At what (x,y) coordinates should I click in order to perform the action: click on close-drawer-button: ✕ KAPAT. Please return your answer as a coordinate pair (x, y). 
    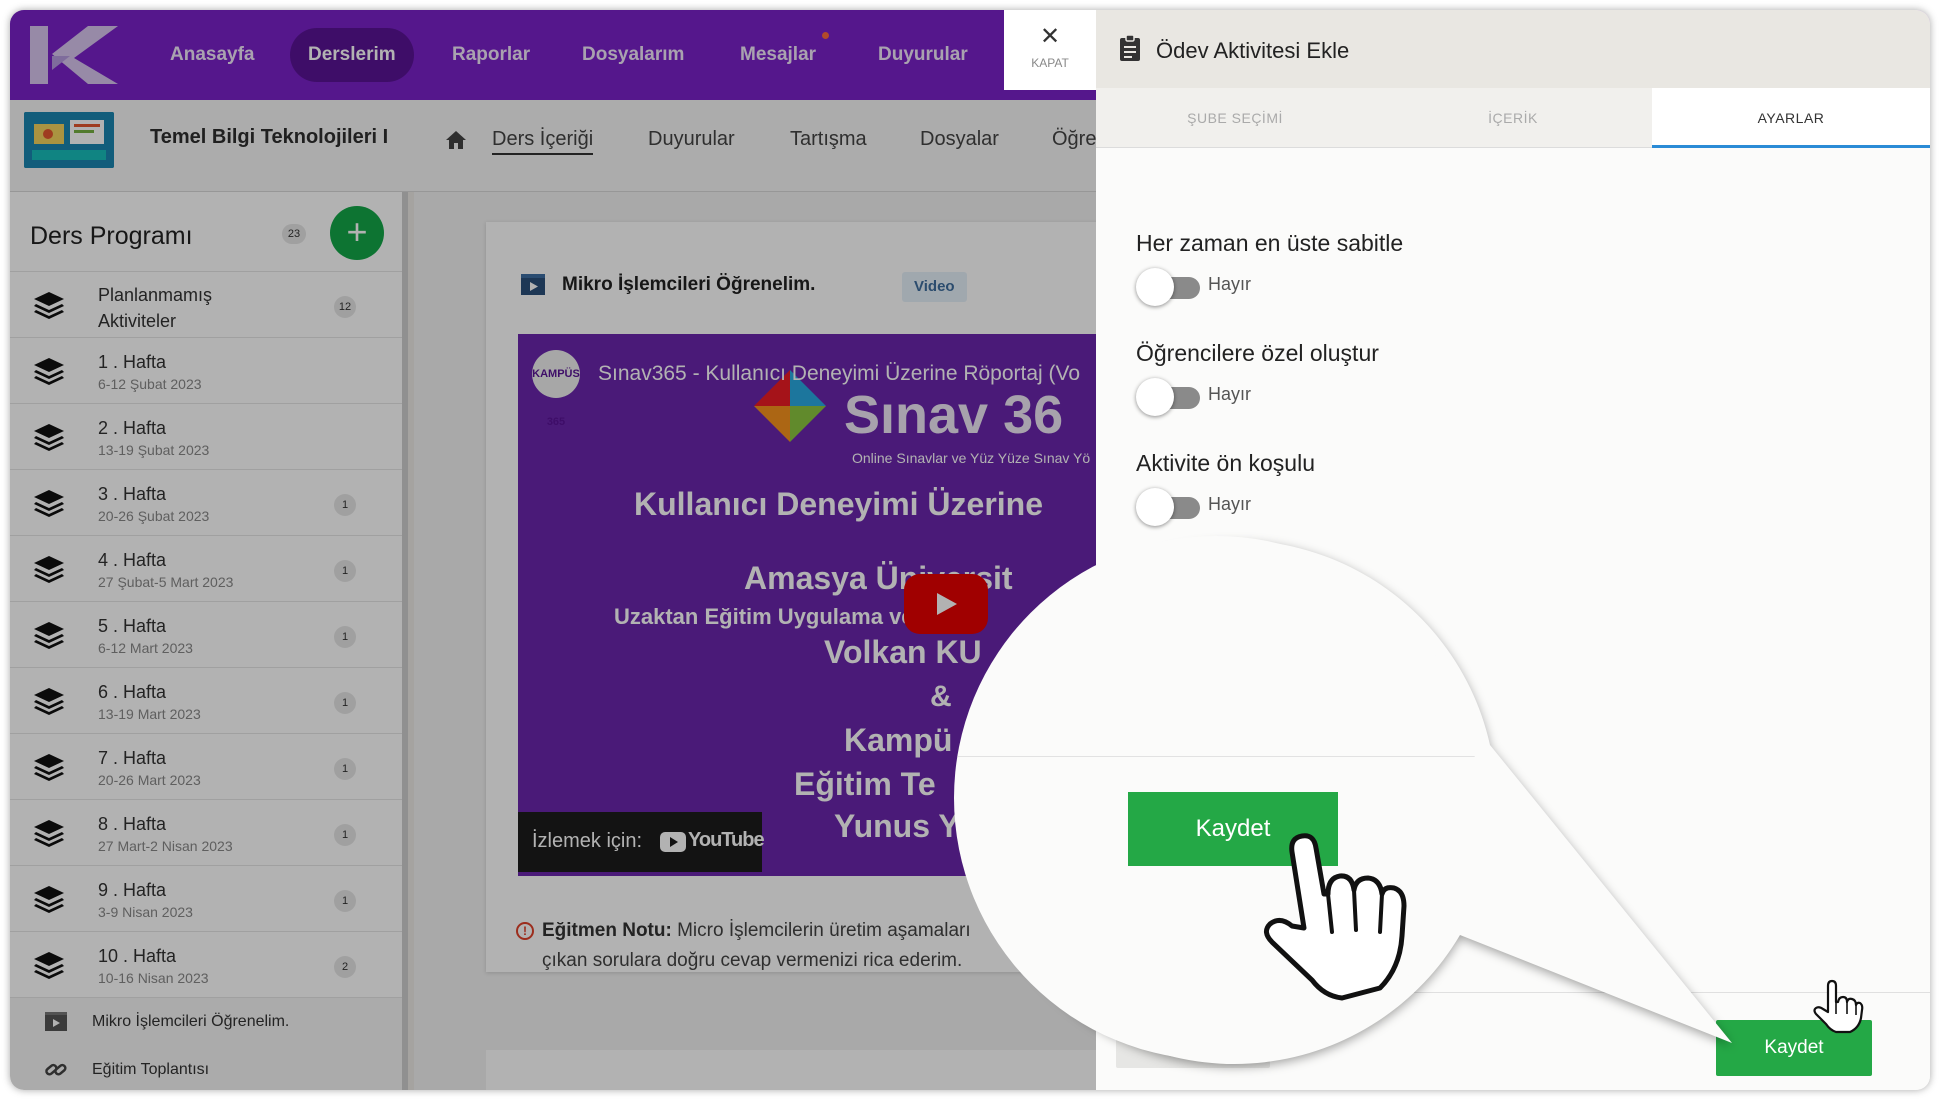
    Looking at the image, I should click on (1050, 50).